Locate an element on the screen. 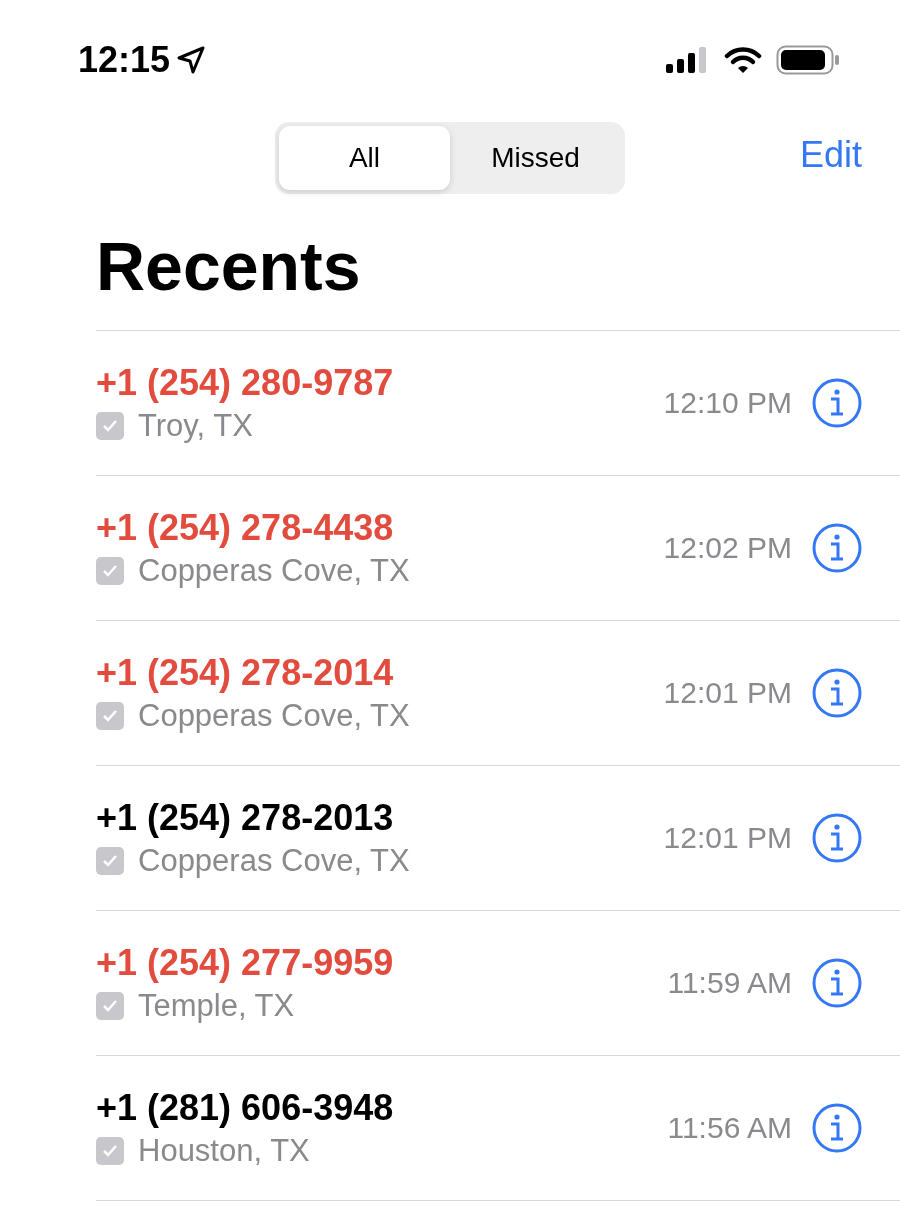  call-location: Houston, TX is located at coordinates (224, 1151).